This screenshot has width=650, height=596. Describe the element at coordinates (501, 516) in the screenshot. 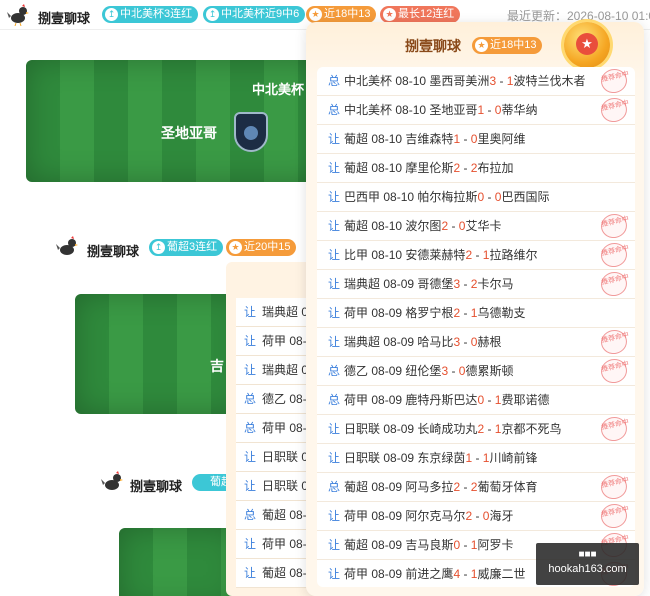

I see `away-team: 海牙` at that location.